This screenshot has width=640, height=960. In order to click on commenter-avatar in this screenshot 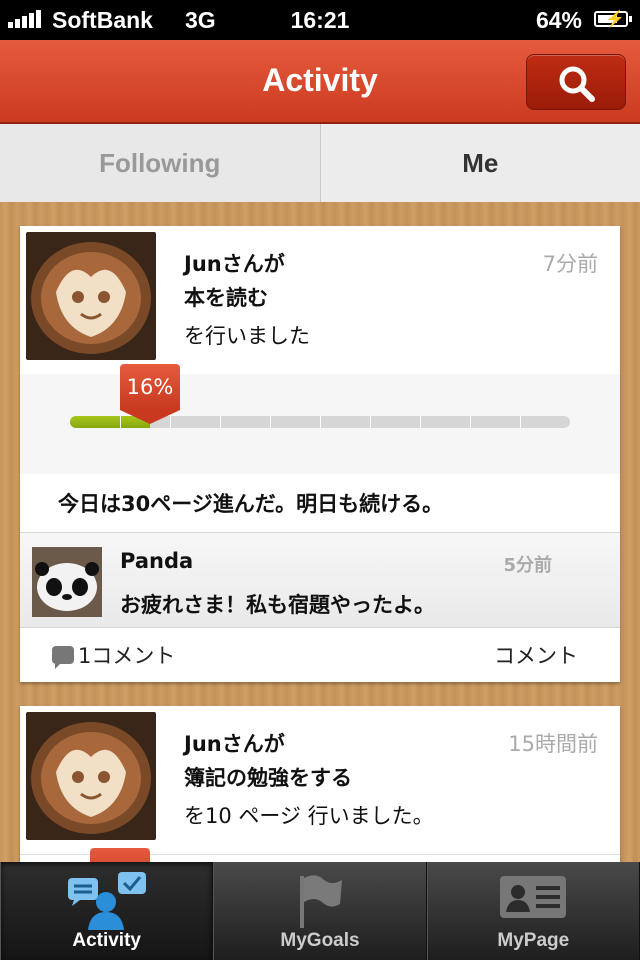, I will do `click(67, 582)`.